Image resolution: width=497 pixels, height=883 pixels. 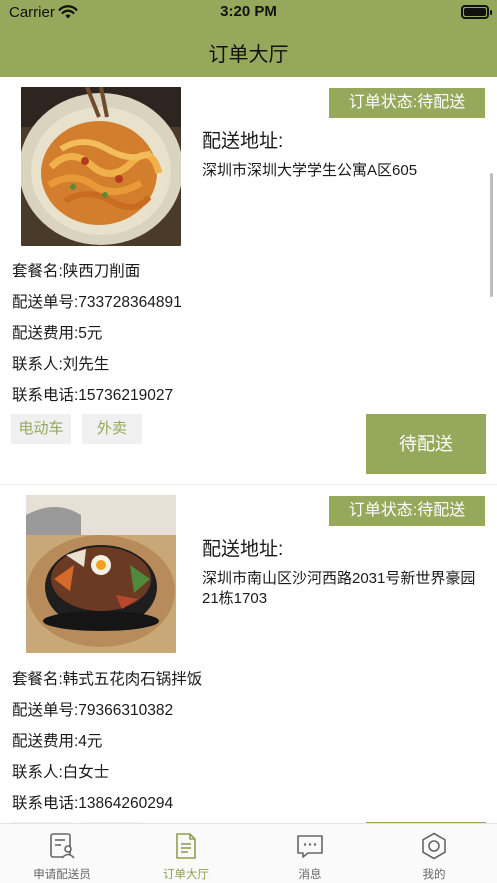 What do you see at coordinates (62, 846) in the screenshot?
I see `apply-courier-icon` at bounding box center [62, 846].